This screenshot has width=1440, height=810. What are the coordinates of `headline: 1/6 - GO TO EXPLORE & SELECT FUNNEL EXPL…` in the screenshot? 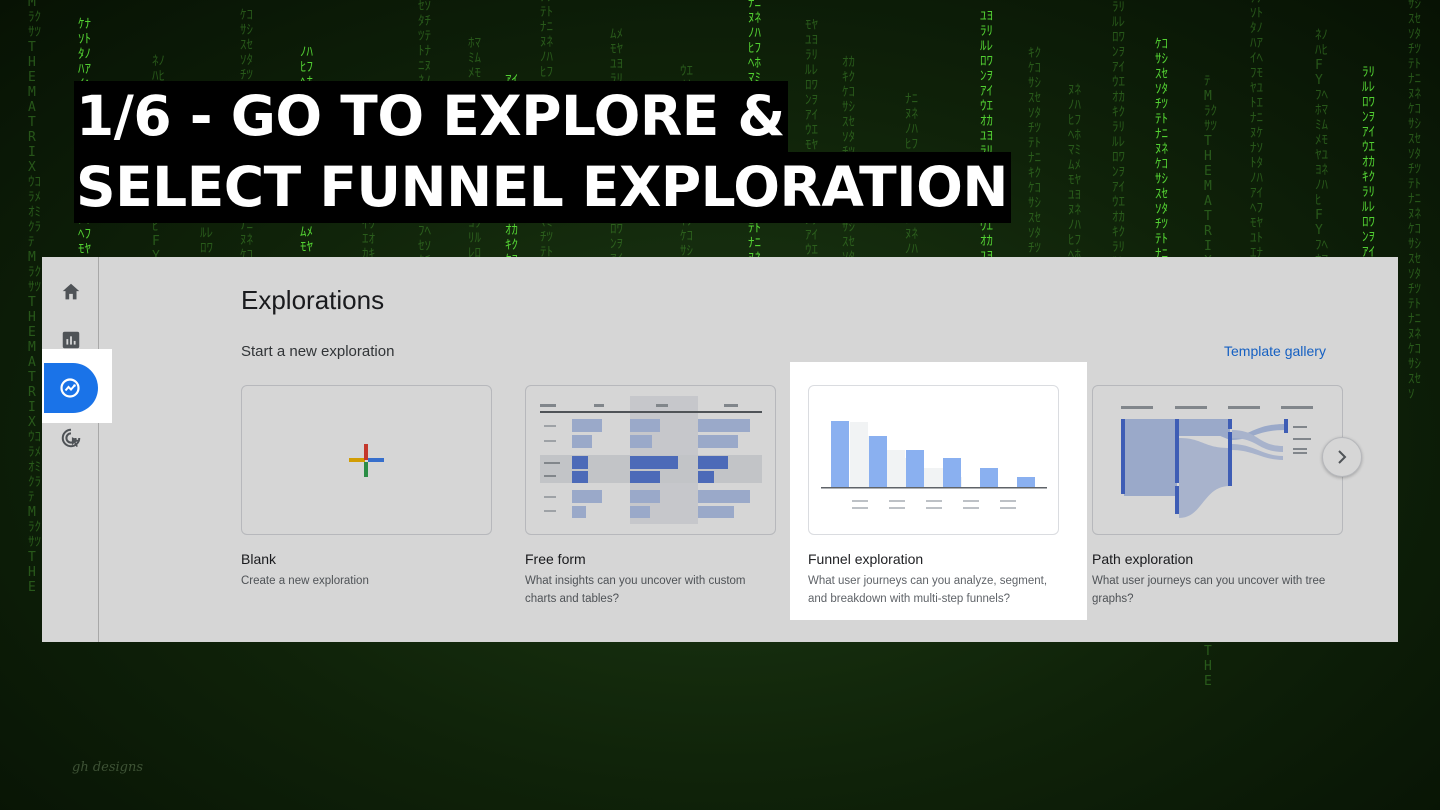 It's located at (542, 152).